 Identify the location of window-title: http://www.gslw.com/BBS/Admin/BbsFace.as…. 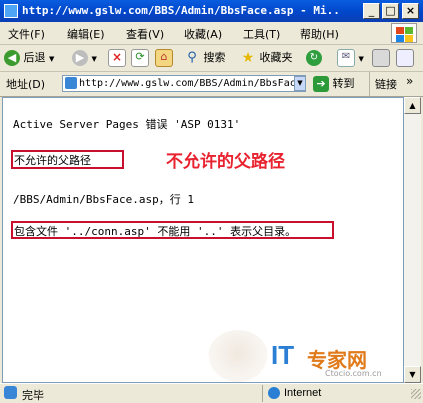
(182, 10).